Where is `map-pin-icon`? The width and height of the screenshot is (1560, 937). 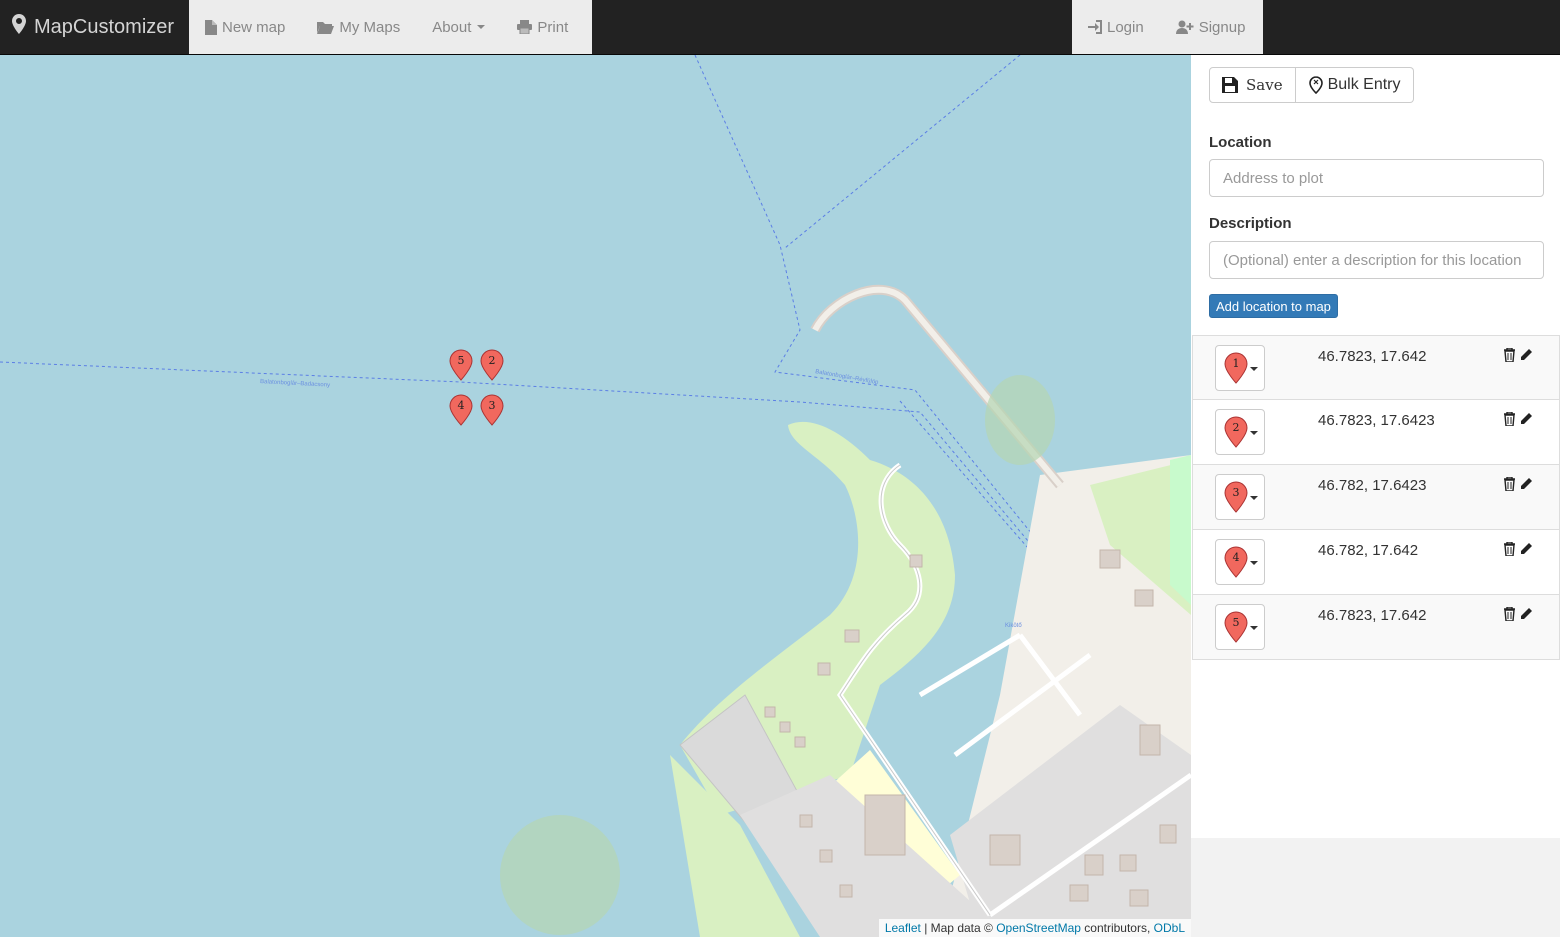 map-pin-icon is located at coordinates (1316, 85).